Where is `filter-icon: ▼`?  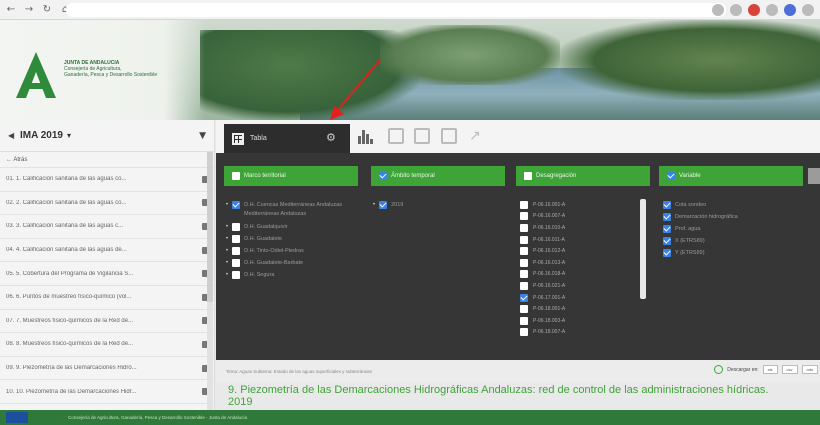
filter-icon: ▼ is located at coordinates (202, 136).